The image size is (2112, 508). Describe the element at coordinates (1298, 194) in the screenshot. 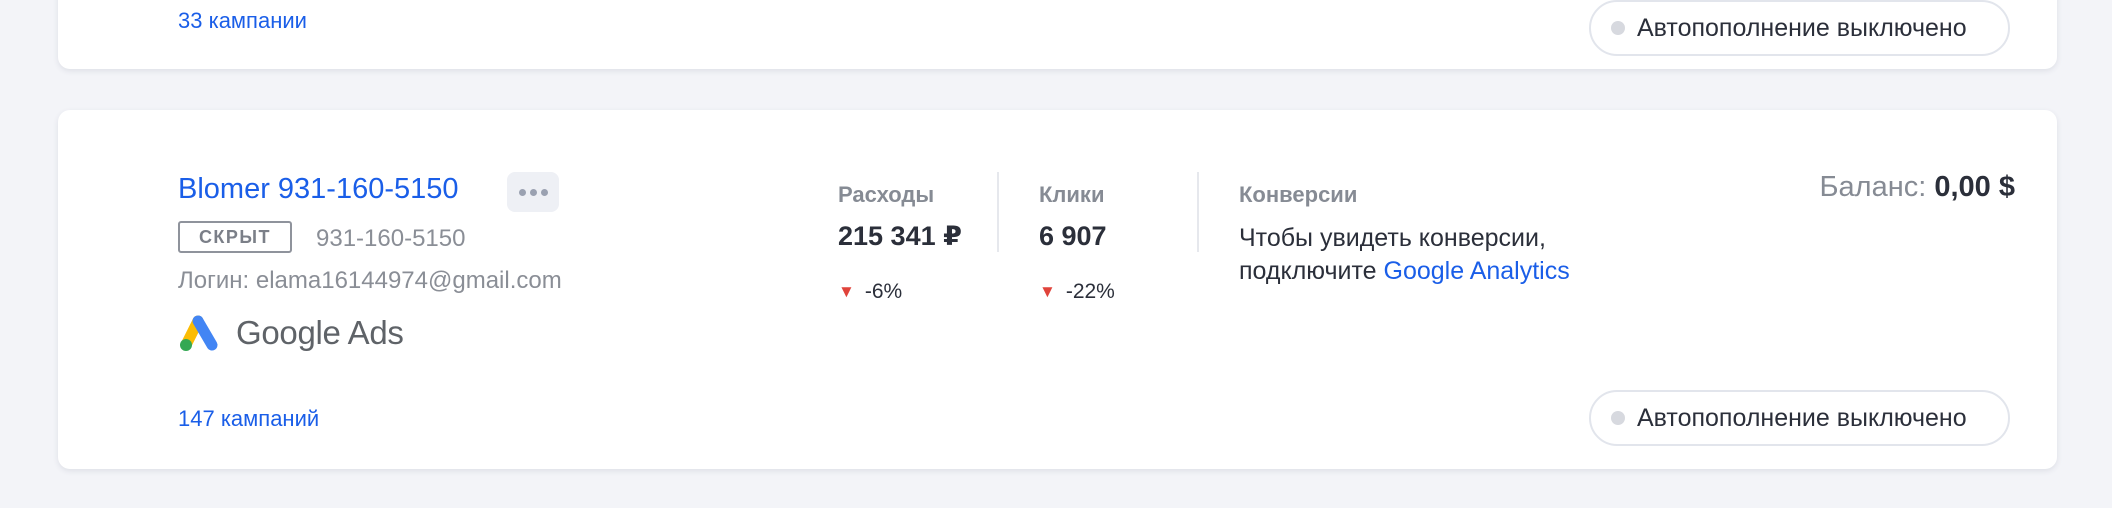

I see `metric-label-conversions: Конверсии` at that location.